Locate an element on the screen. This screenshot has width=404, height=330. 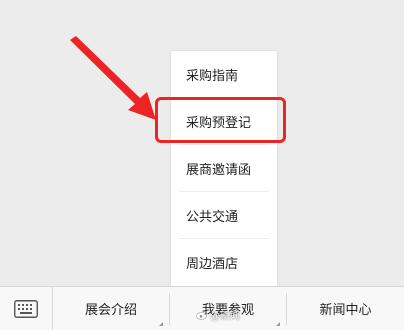
keyboard-icon is located at coordinates (26, 308).